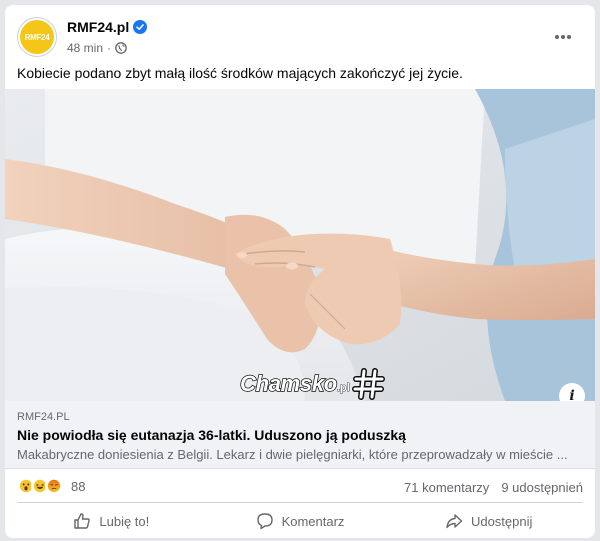 The height and width of the screenshot is (541, 600). I want to click on like-button: Lubię to!, so click(111, 521).